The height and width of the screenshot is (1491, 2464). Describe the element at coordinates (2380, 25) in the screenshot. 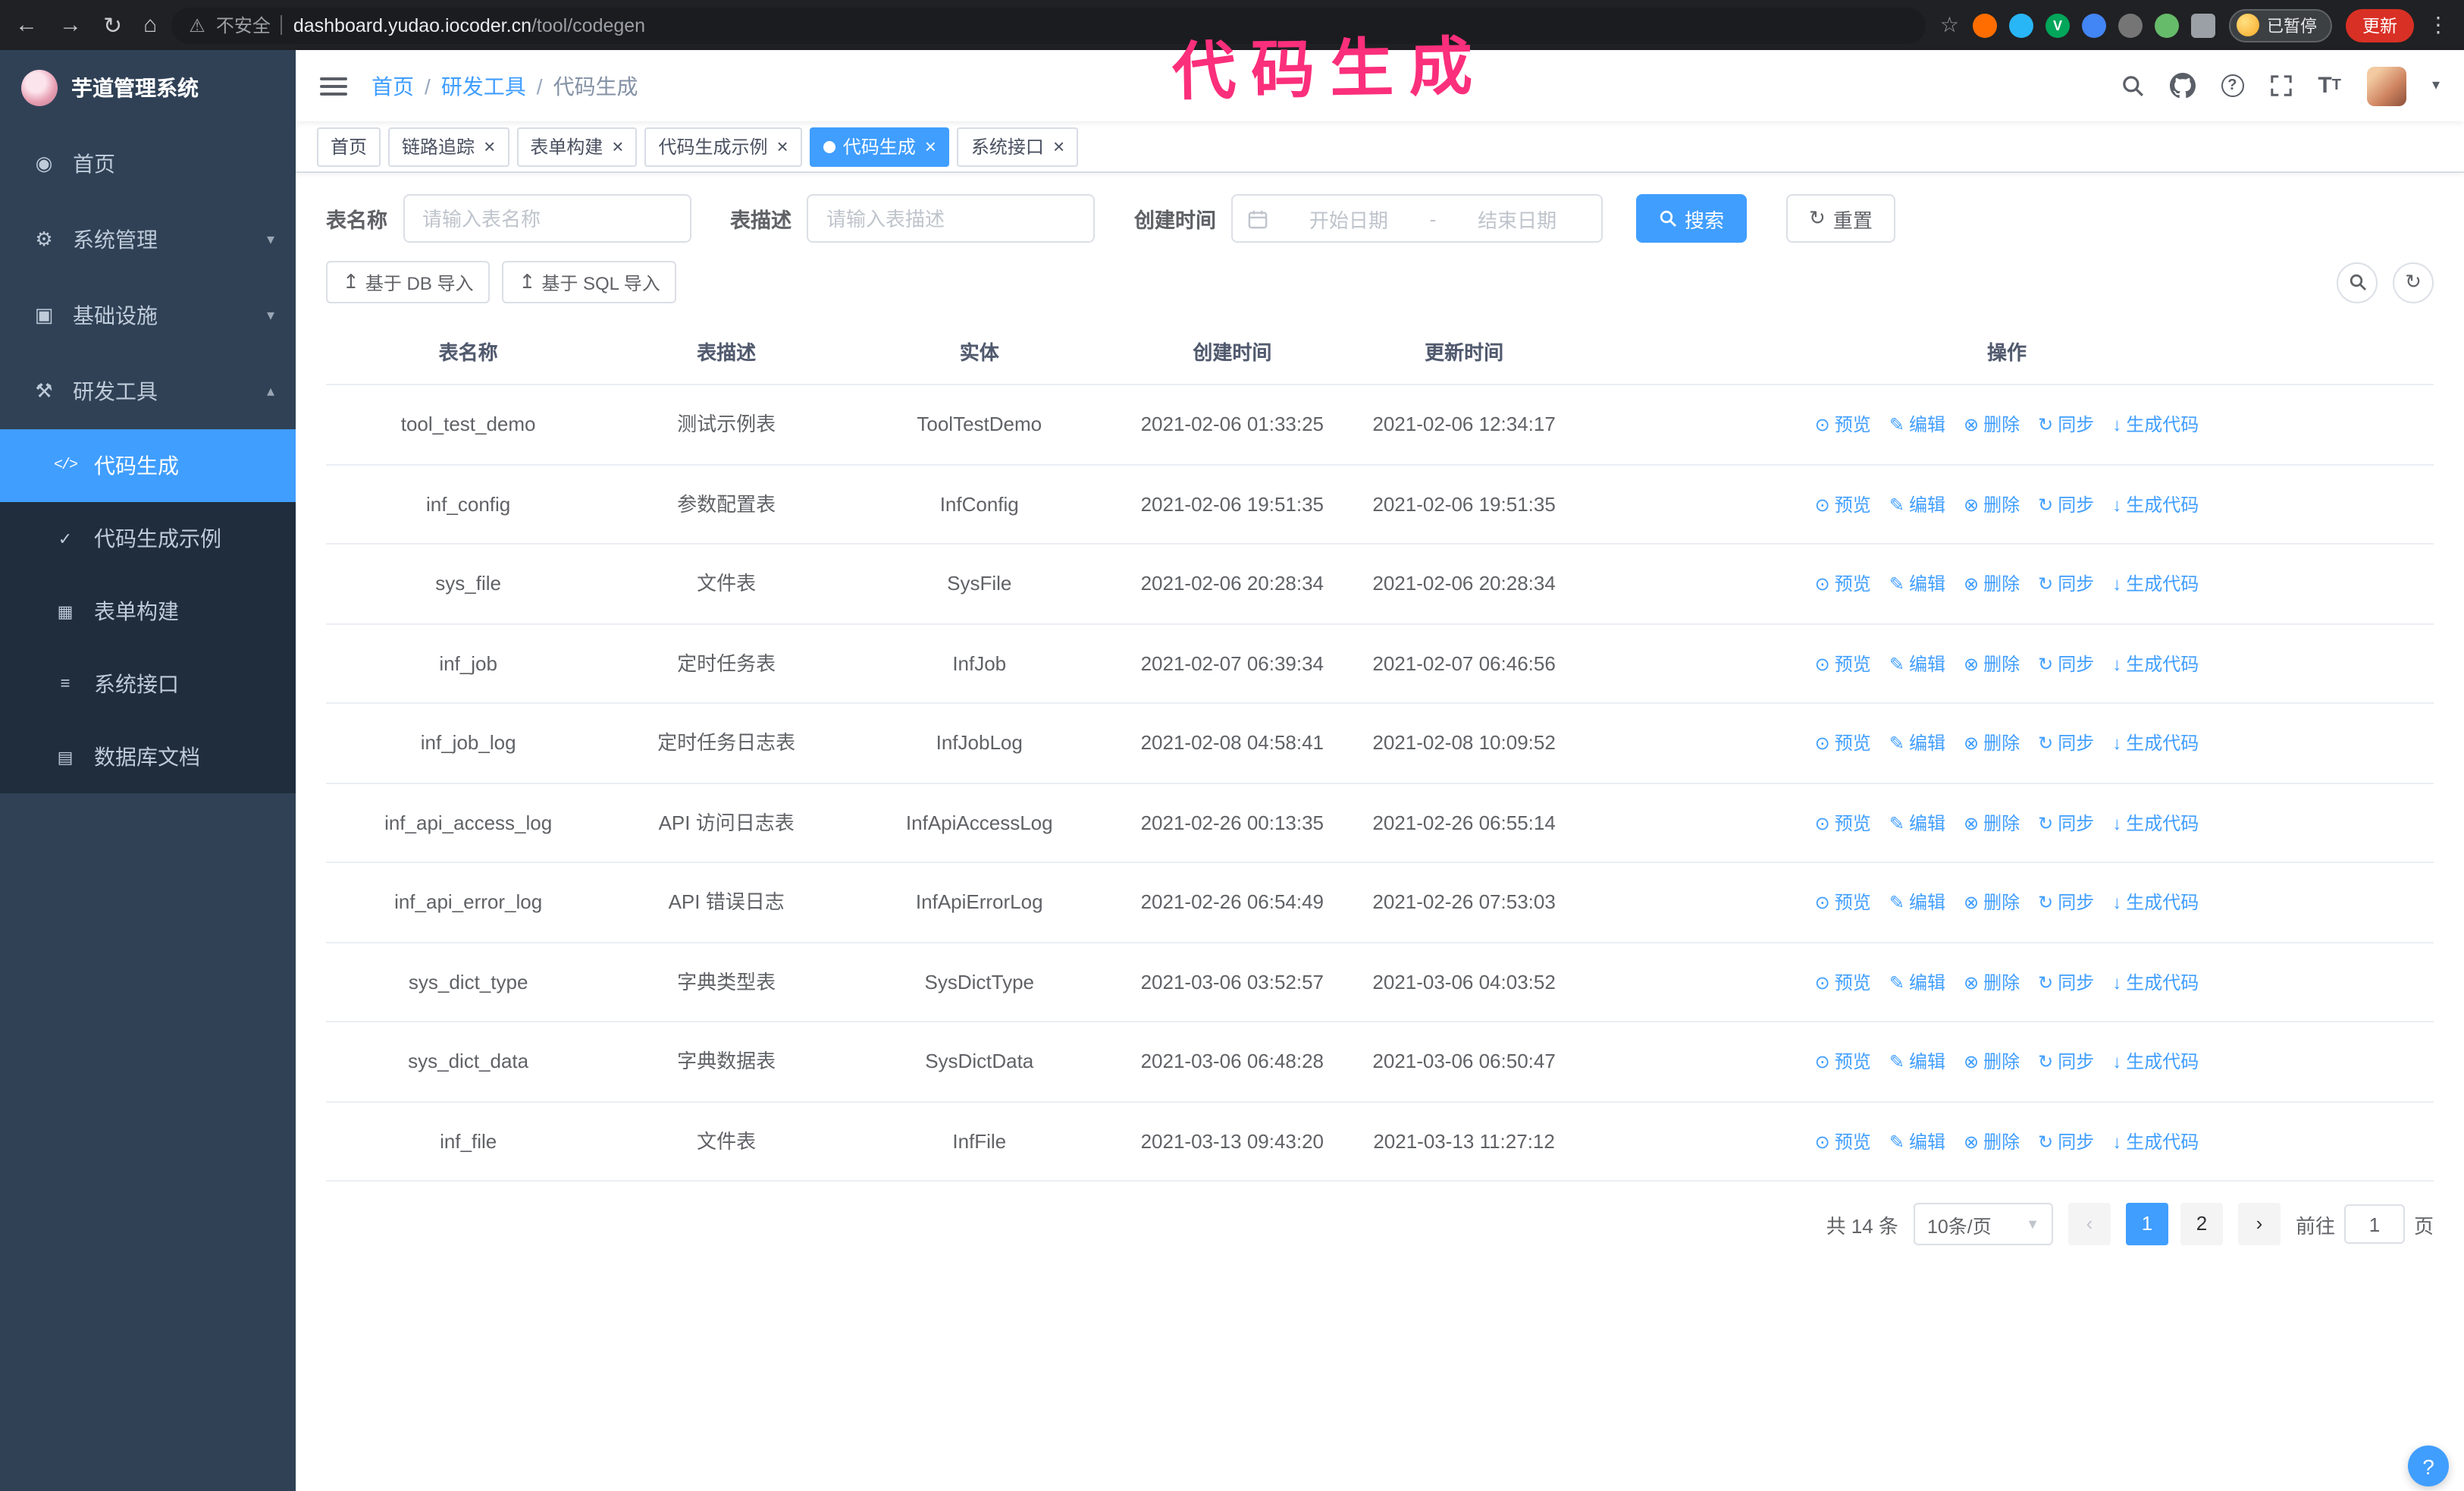

I see `update-button: 更新` at that location.